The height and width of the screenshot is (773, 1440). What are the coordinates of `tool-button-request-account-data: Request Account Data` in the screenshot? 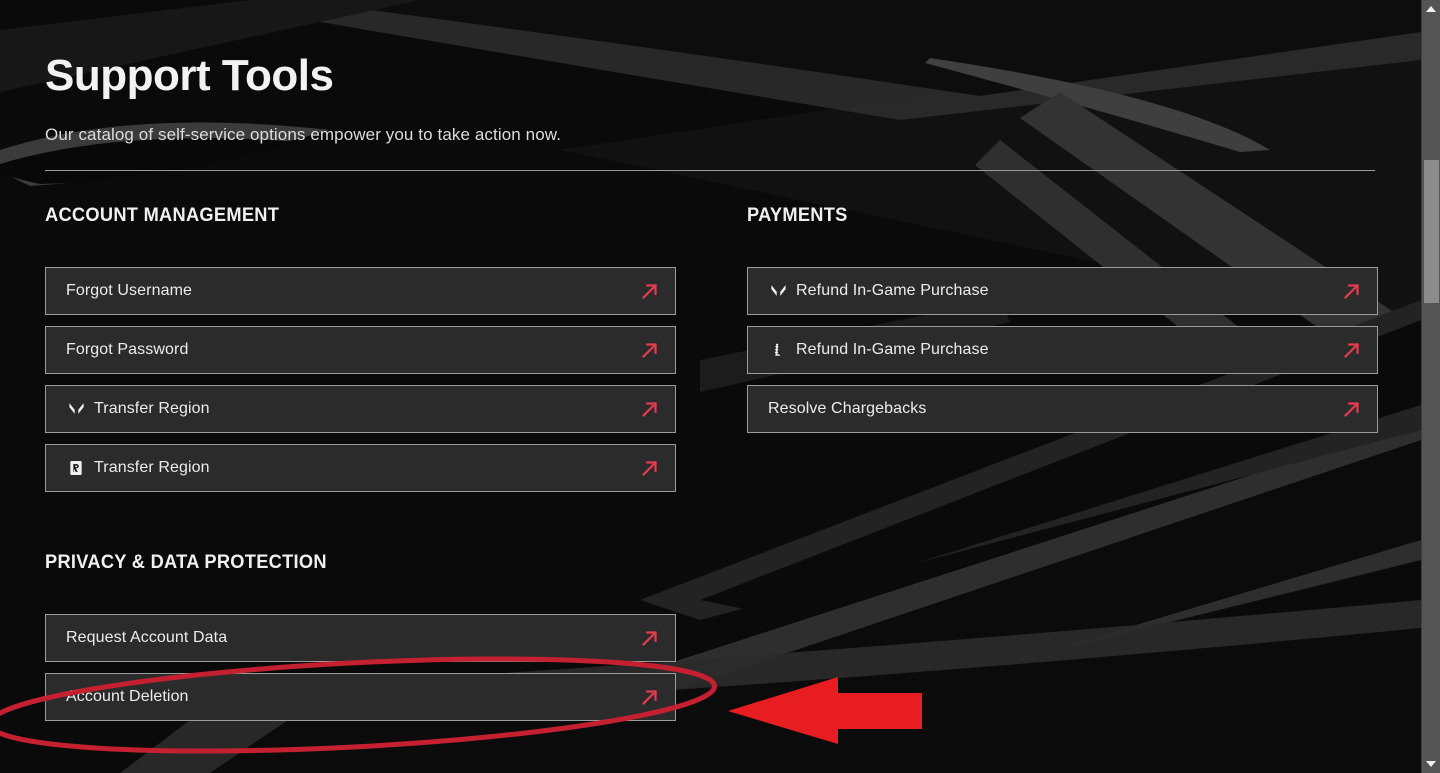 It's located at (360, 638).